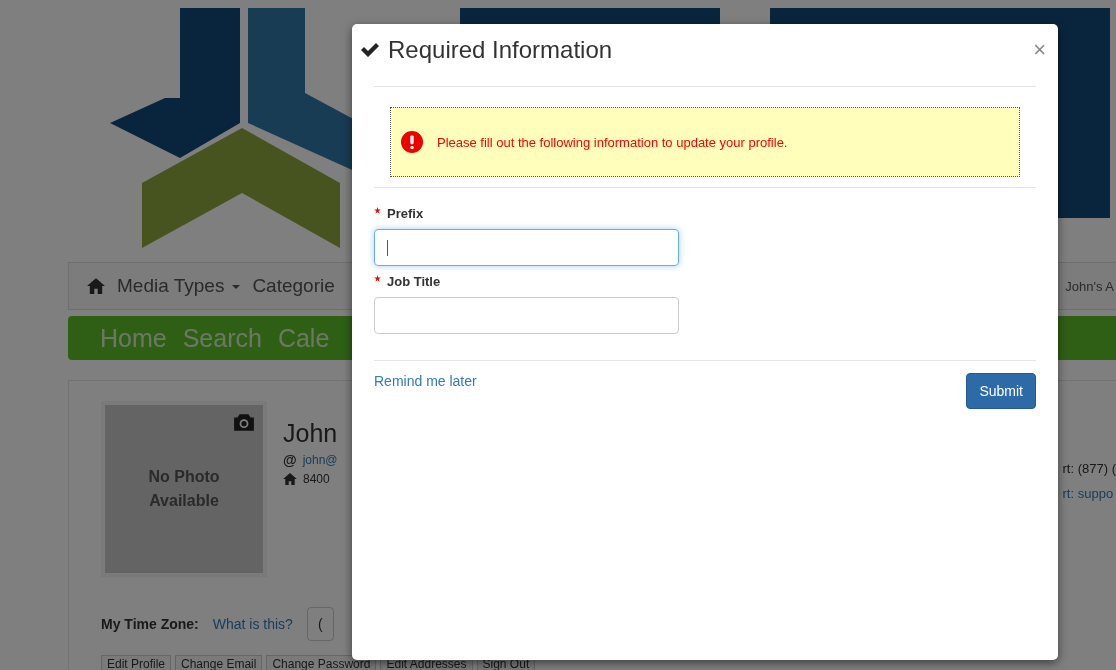 The image size is (1116, 670). What do you see at coordinates (370, 50) in the screenshot?
I see `check-icon` at bounding box center [370, 50].